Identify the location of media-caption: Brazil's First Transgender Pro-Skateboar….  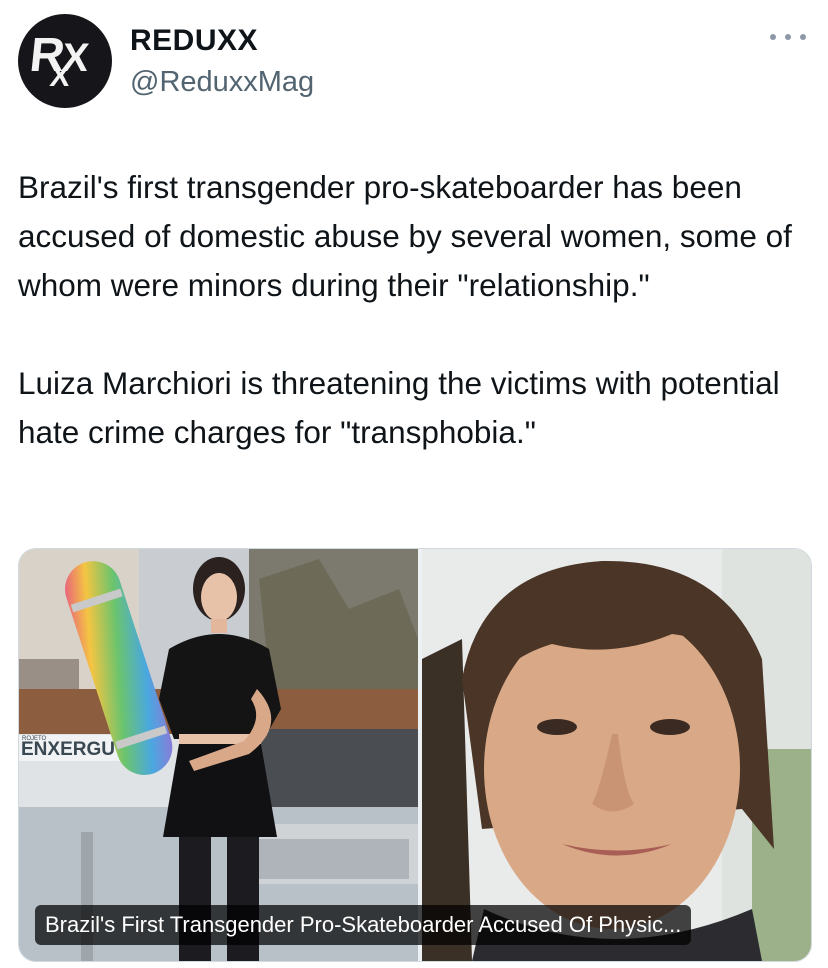
(363, 925).